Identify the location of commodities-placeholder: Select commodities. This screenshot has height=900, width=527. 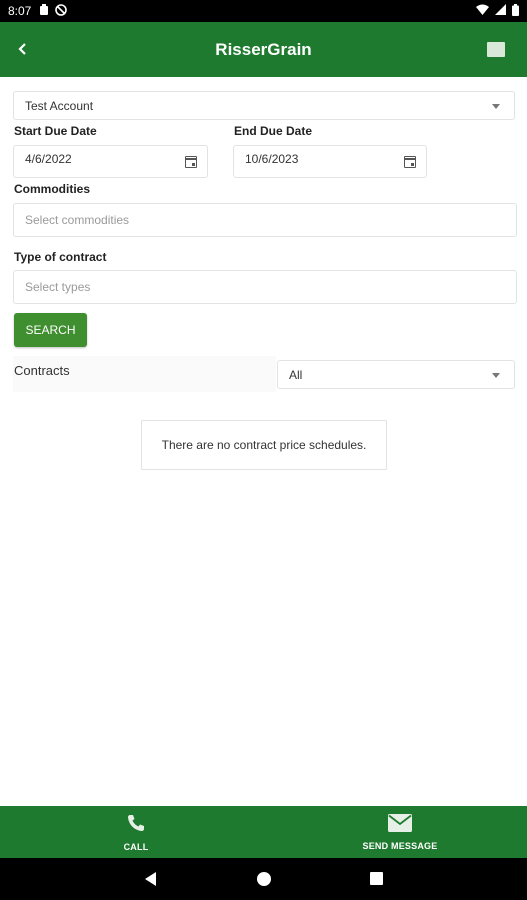
(77, 220).